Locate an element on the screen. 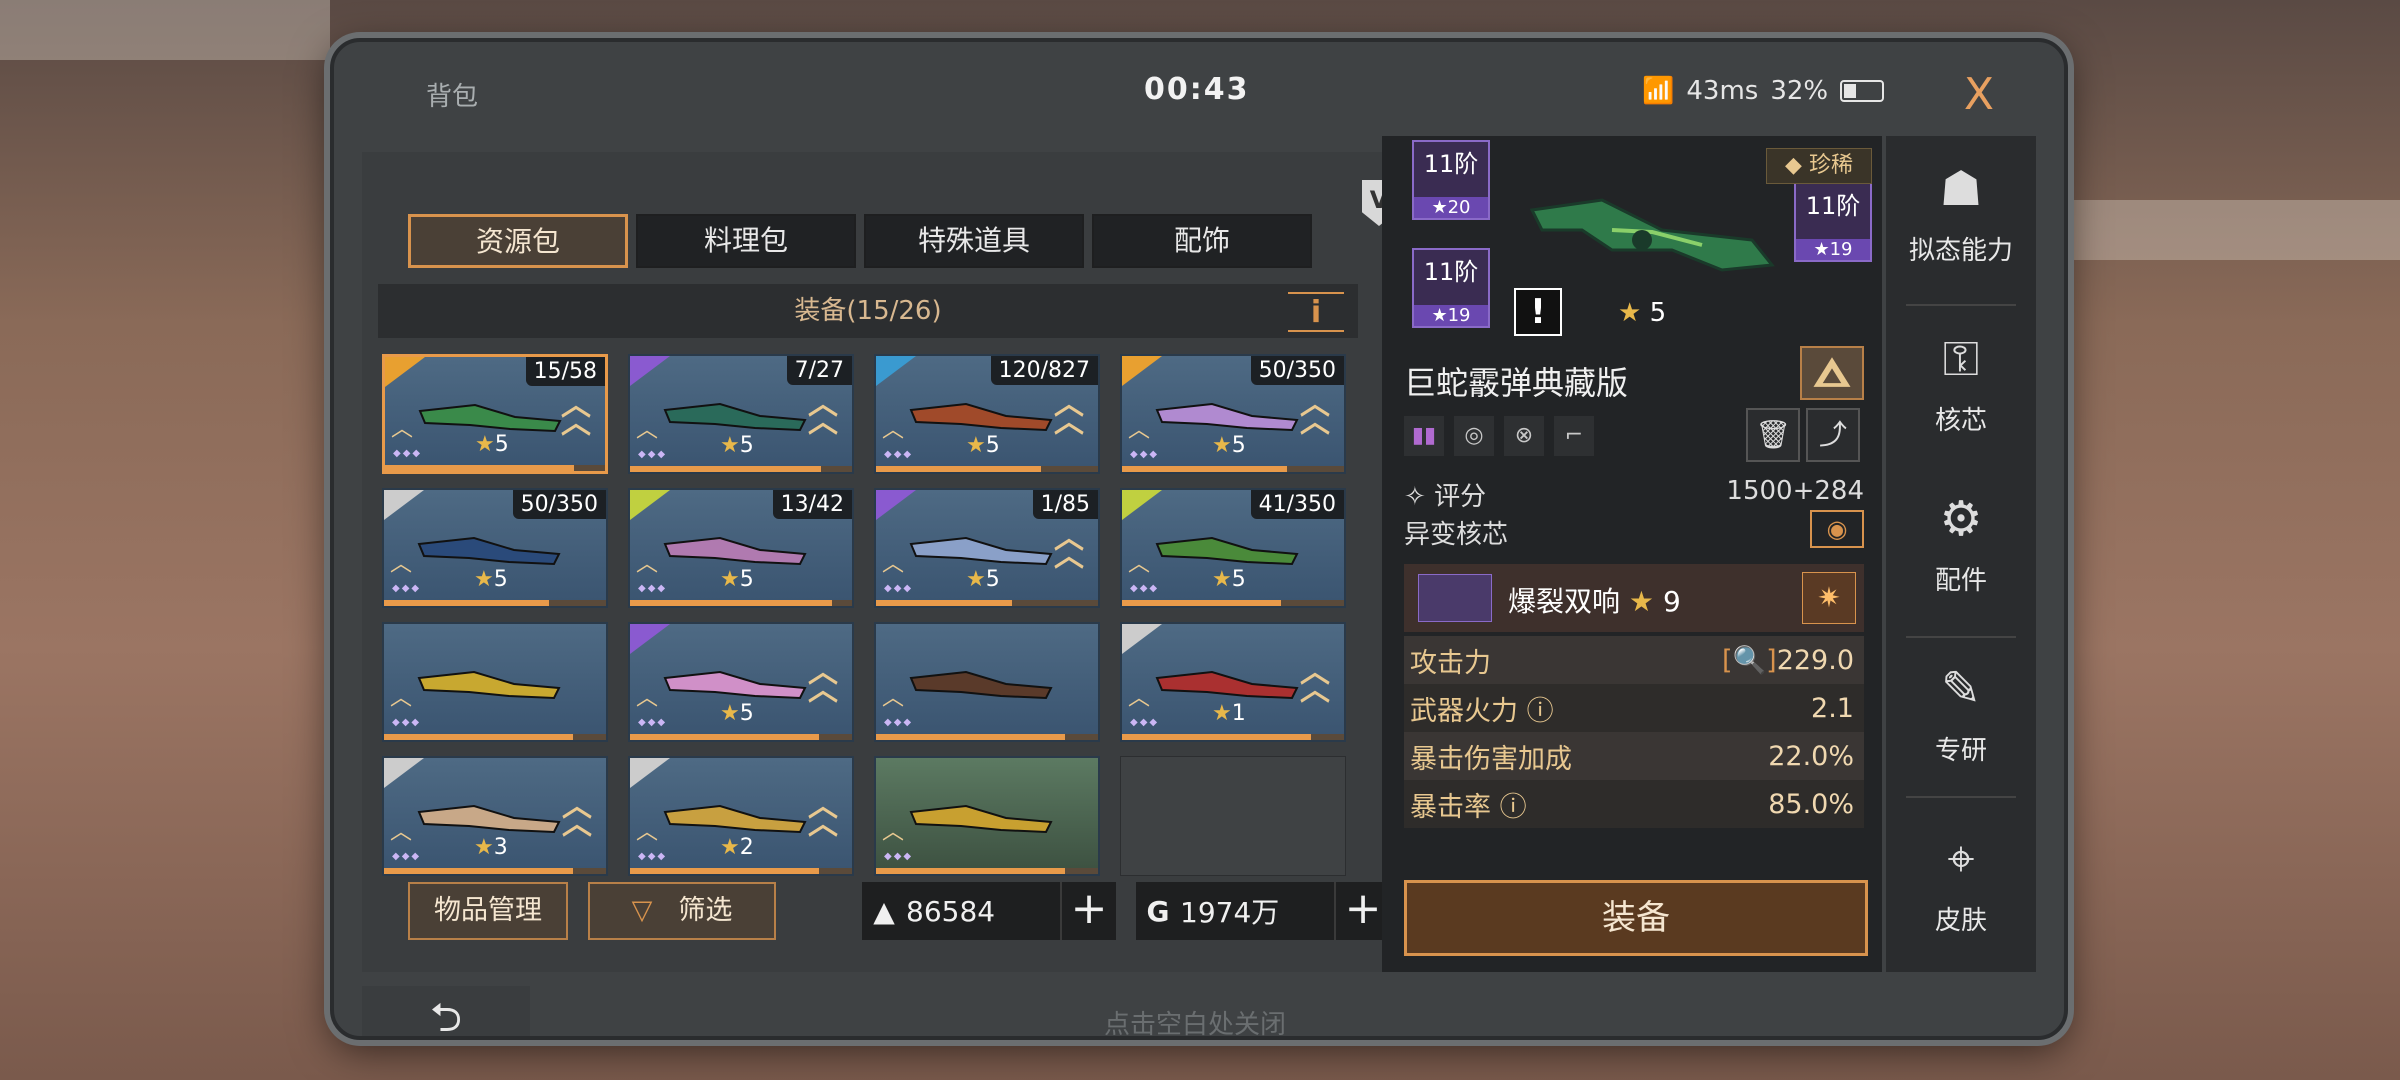 Image resolution: width=2400 pixels, height=1080 pixels. status-area: 📶 43ms 32% is located at coordinates (1763, 91).